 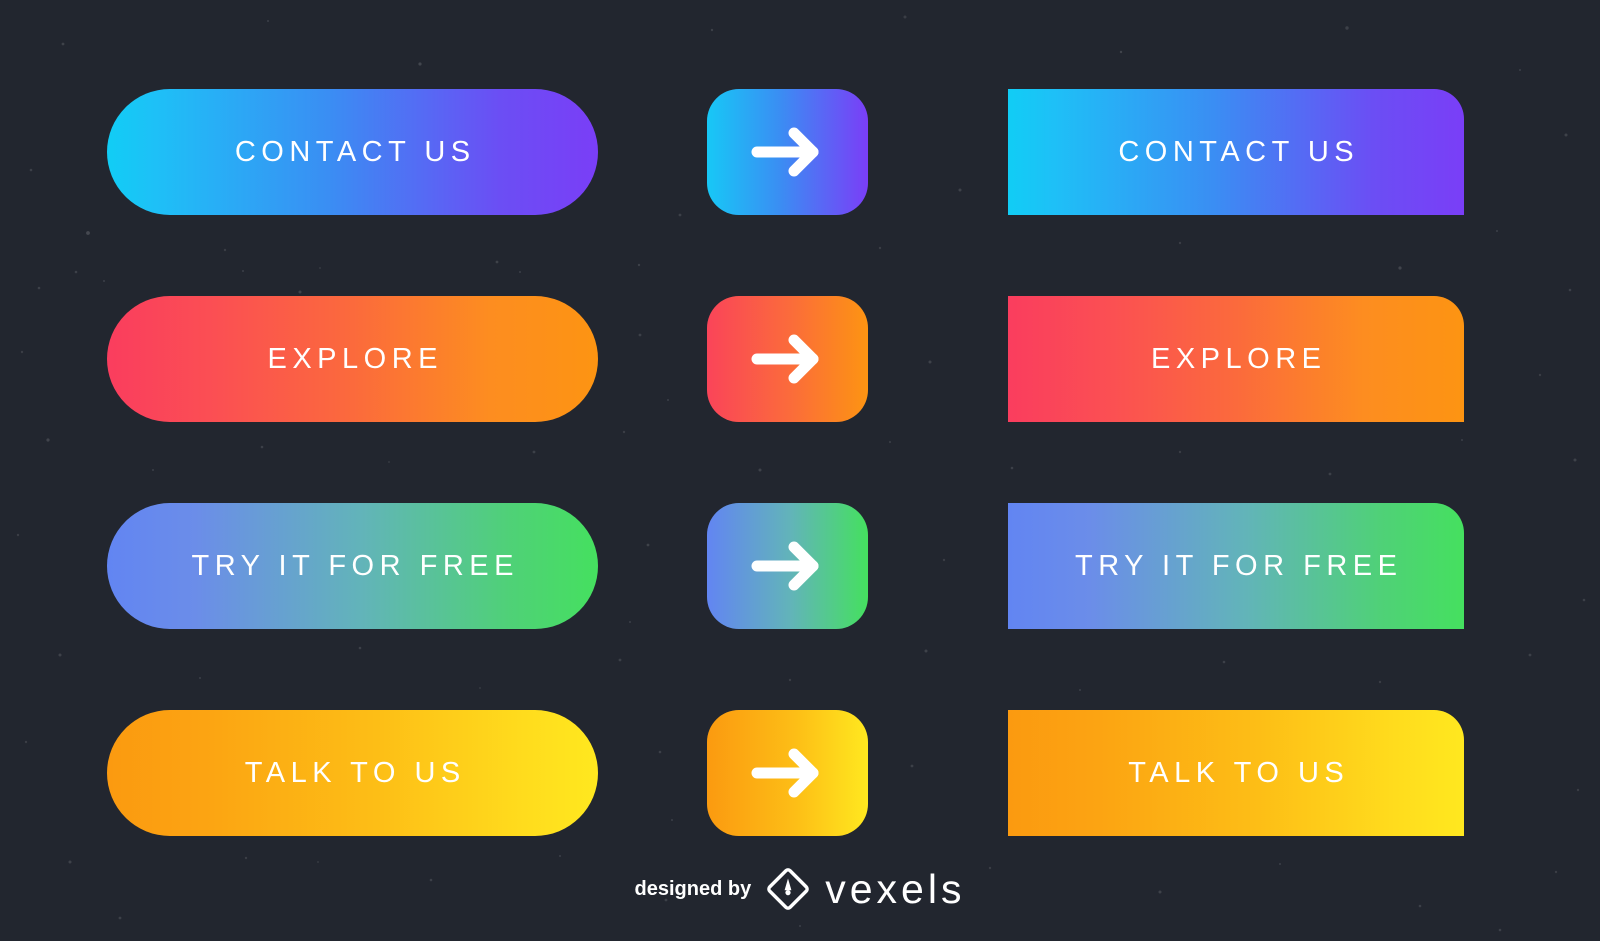 I want to click on explore-flag-button: EXPLORE, so click(x=1236, y=359).